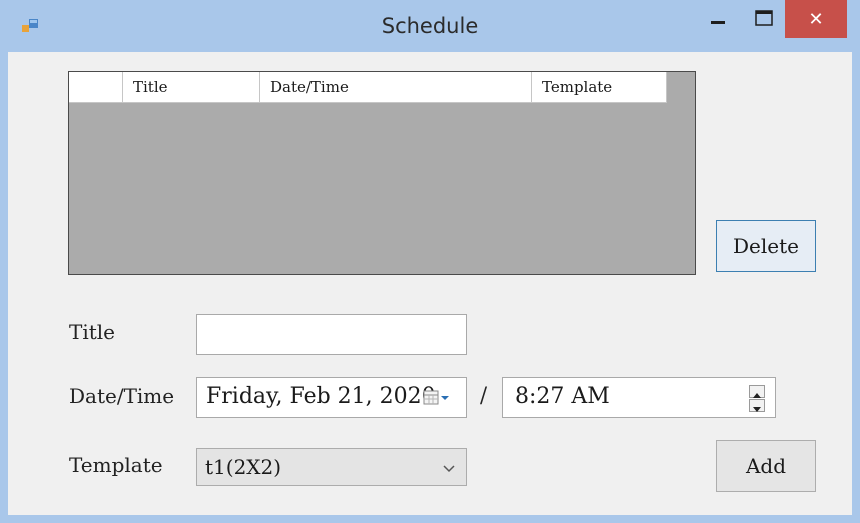  I want to click on maximize-icon, so click(764, 18).